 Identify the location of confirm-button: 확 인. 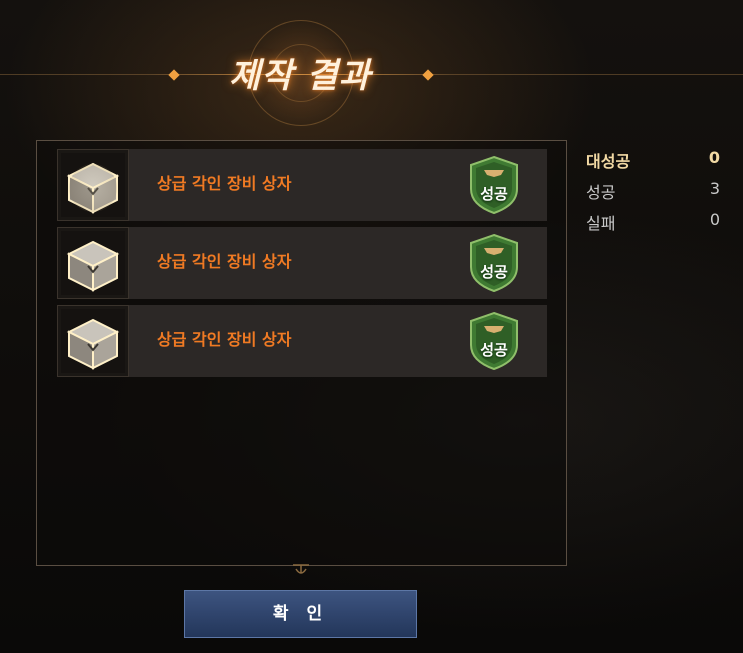
(300, 614).